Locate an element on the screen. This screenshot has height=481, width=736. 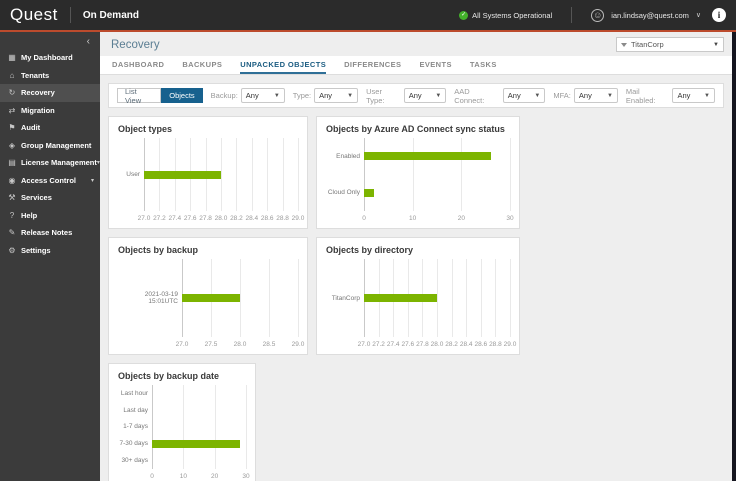
tab-events: EVENTS is located at coordinates (435, 65).